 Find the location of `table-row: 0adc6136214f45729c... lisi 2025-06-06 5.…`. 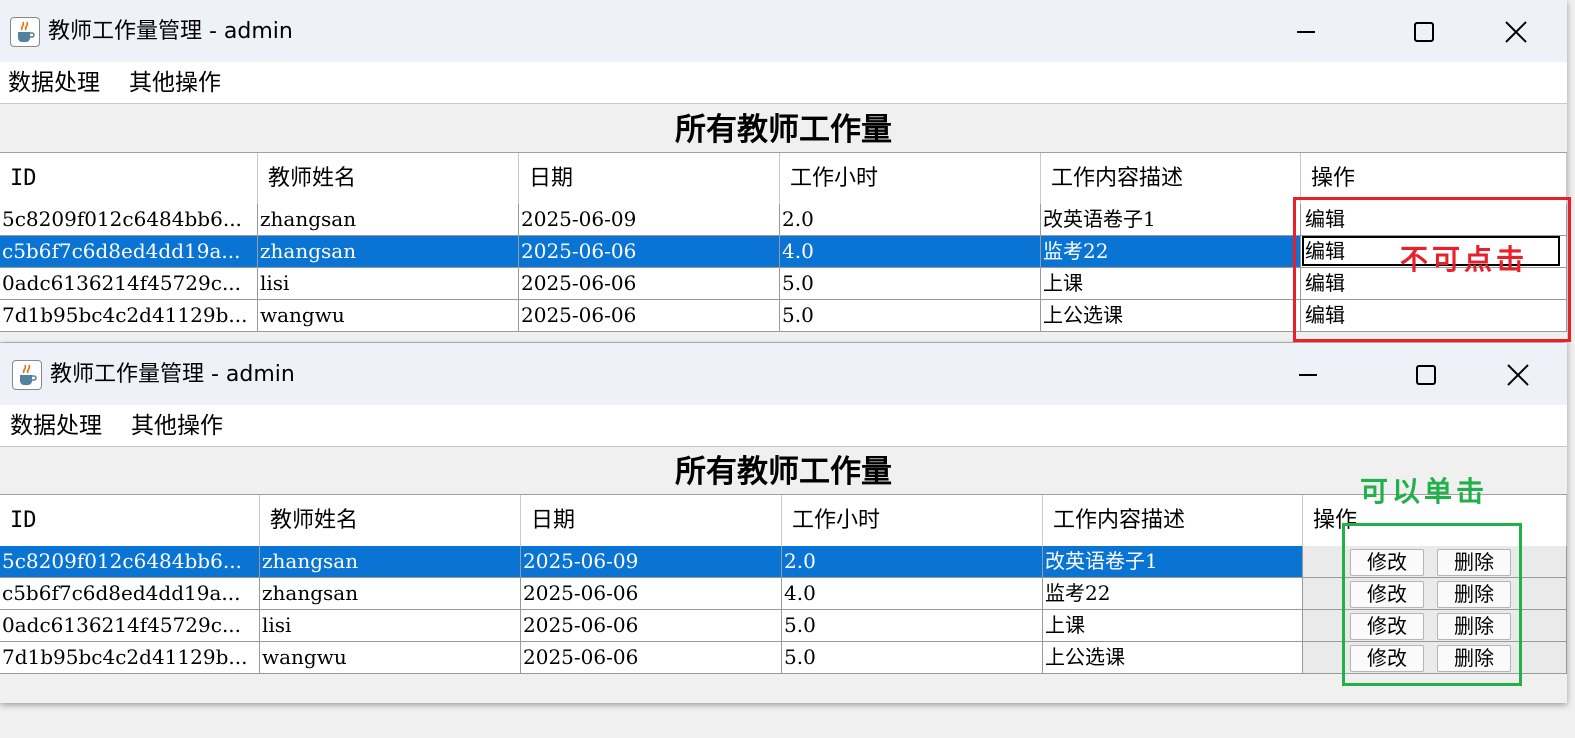

table-row: 0adc6136214f45729c... lisi 2025-06-06 5.… is located at coordinates (783, 626).